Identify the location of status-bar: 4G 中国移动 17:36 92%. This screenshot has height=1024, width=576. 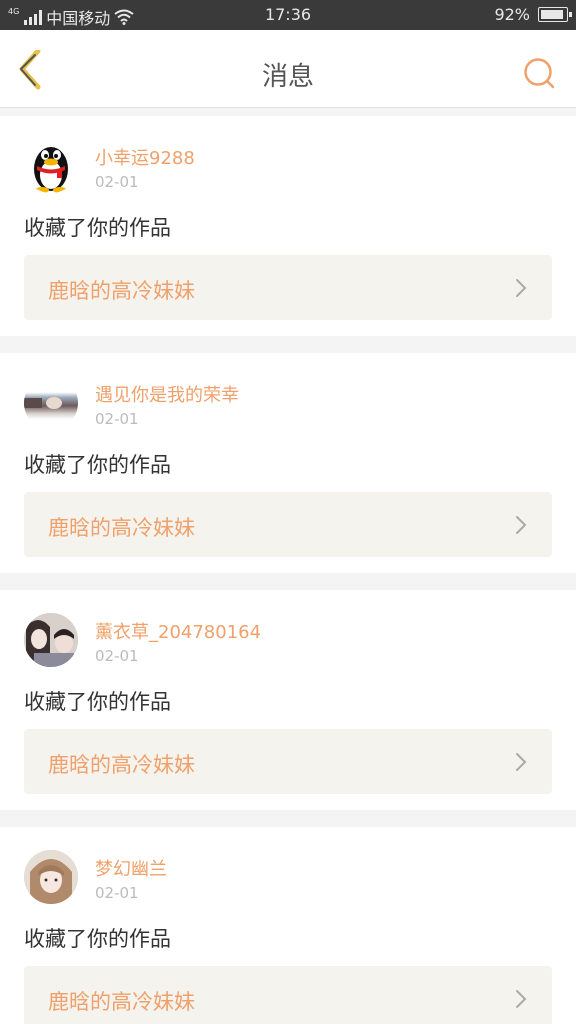
(288, 15).